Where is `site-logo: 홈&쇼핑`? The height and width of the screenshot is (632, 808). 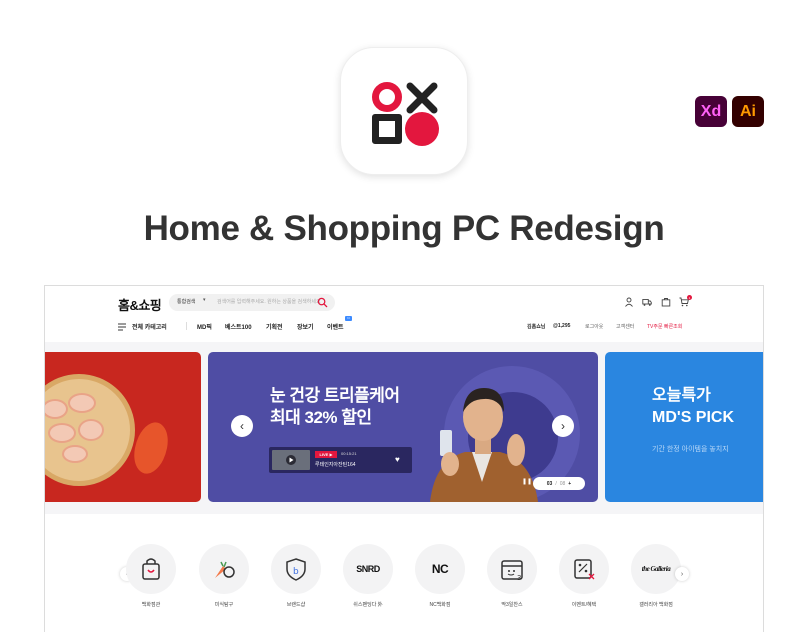
site-logo: 홈&쇼핑 is located at coordinates (140, 304).